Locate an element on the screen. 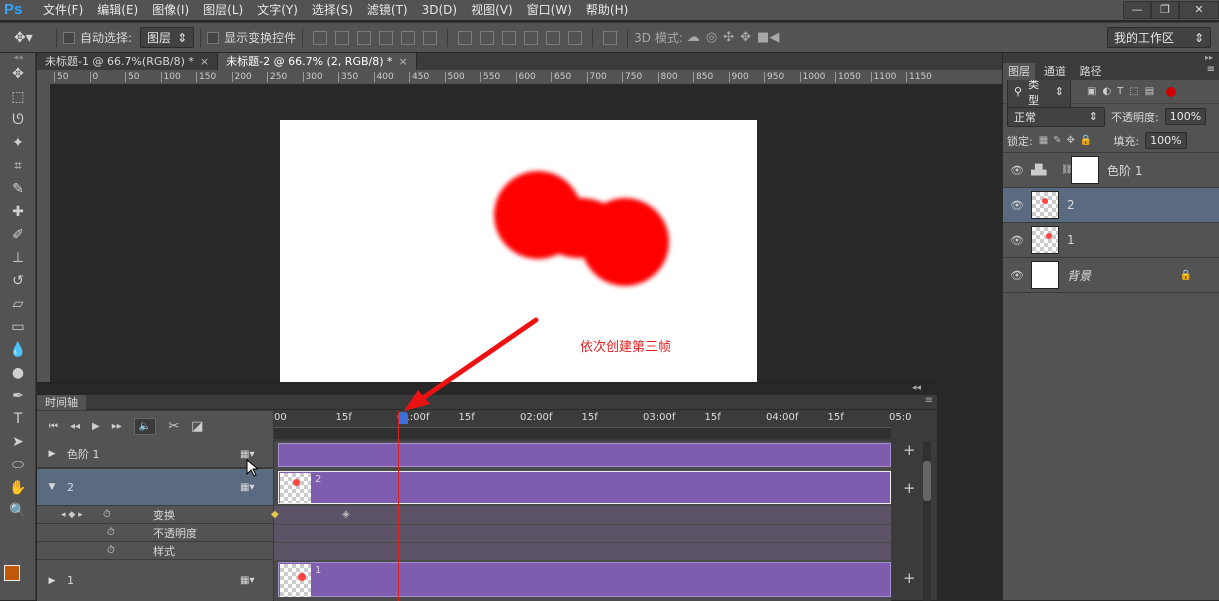 The image size is (1219, 601). move-tool-icon: ✥ is located at coordinates (18, 74).